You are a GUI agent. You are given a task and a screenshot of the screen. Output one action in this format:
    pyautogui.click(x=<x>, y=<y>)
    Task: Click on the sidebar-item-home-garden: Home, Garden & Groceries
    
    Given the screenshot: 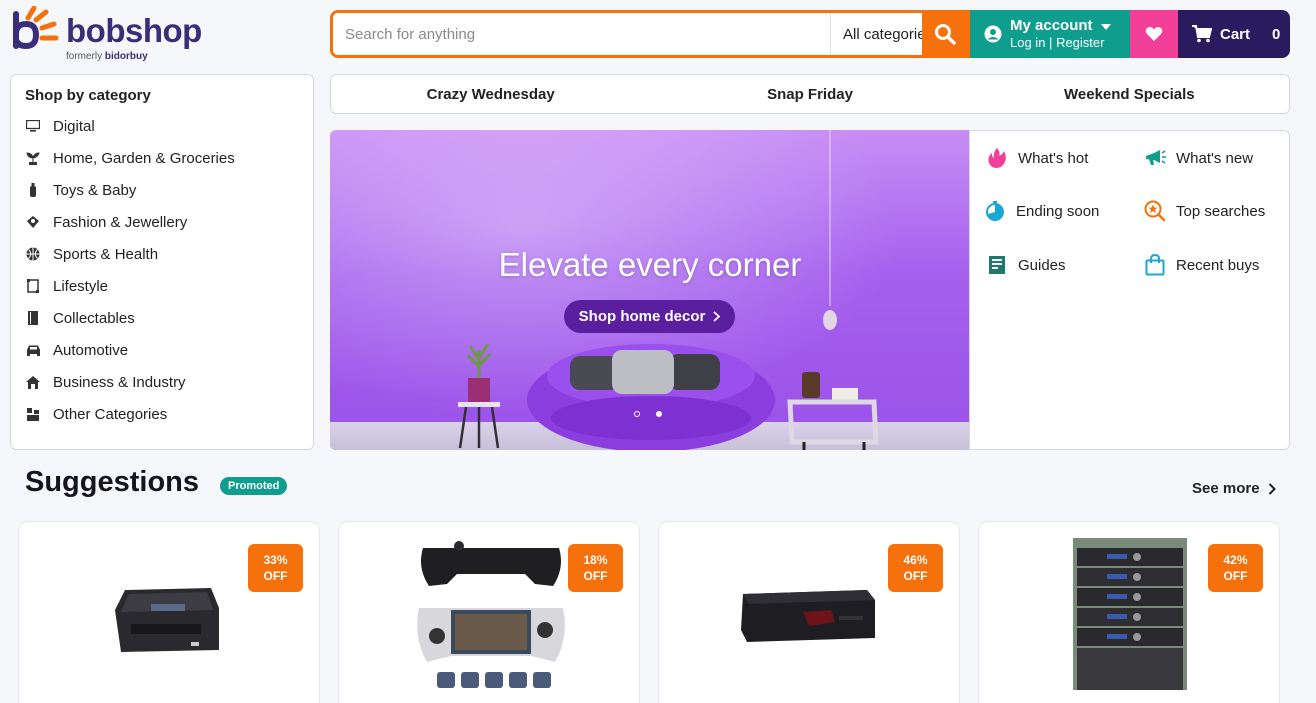 What is the action you would take?
    pyautogui.click(x=162, y=158)
    